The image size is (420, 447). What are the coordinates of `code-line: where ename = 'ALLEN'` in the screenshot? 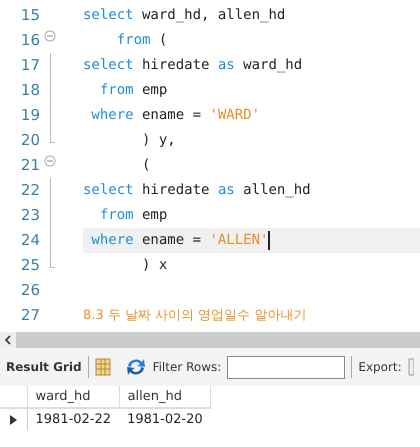 It's located at (179, 240).